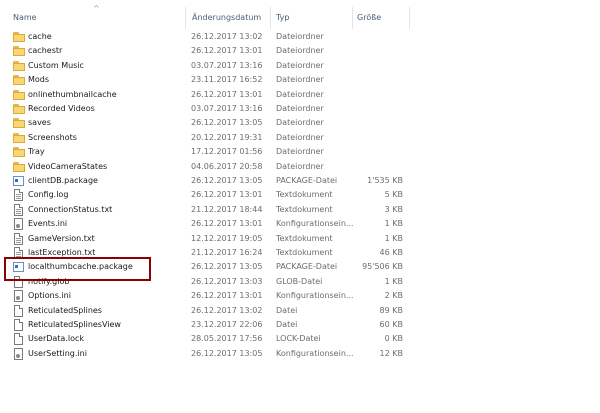 The height and width of the screenshot is (413, 600). Describe the element at coordinates (39, 123) in the screenshot. I see `file-name: saves` at that location.